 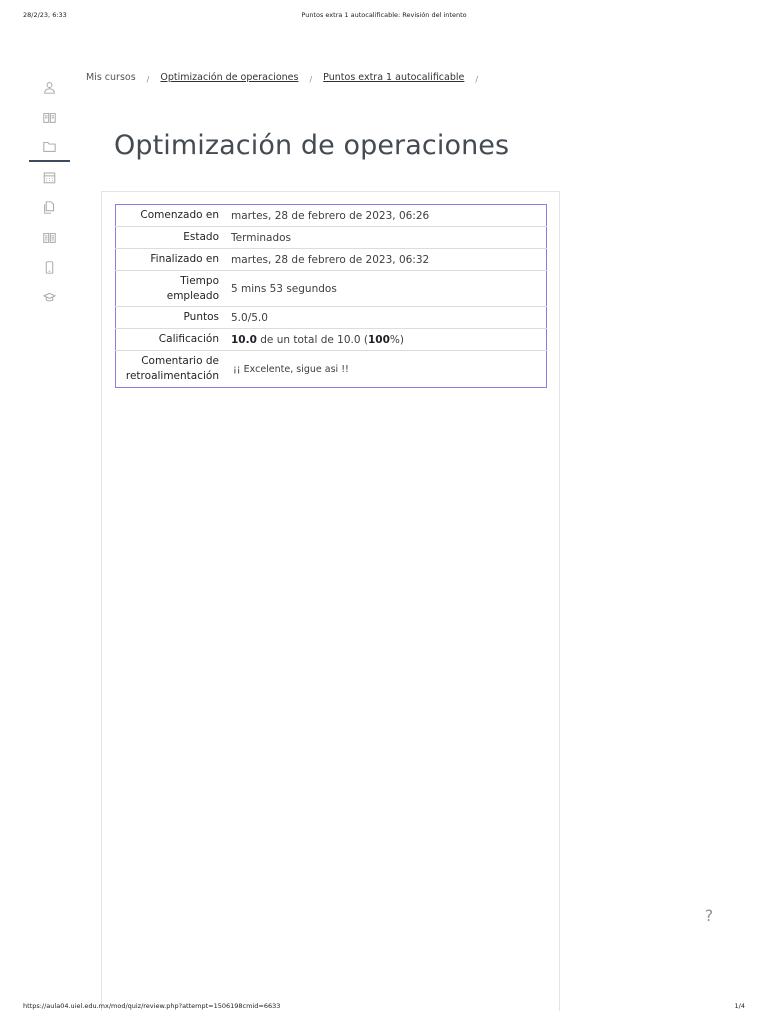 I want to click on grade-end: %), so click(x=396, y=339).